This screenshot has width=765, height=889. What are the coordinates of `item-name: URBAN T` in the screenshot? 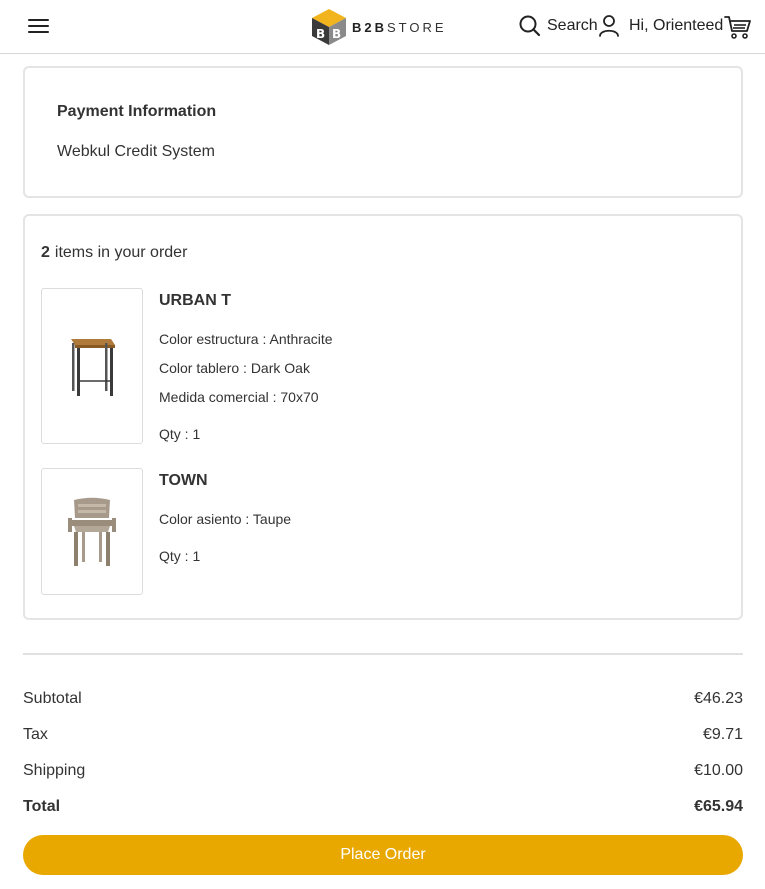 It's located at (195, 301).